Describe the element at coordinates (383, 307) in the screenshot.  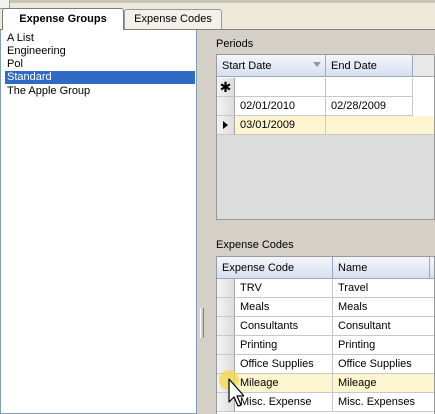
I see `expense-name-cell: Meals` at that location.